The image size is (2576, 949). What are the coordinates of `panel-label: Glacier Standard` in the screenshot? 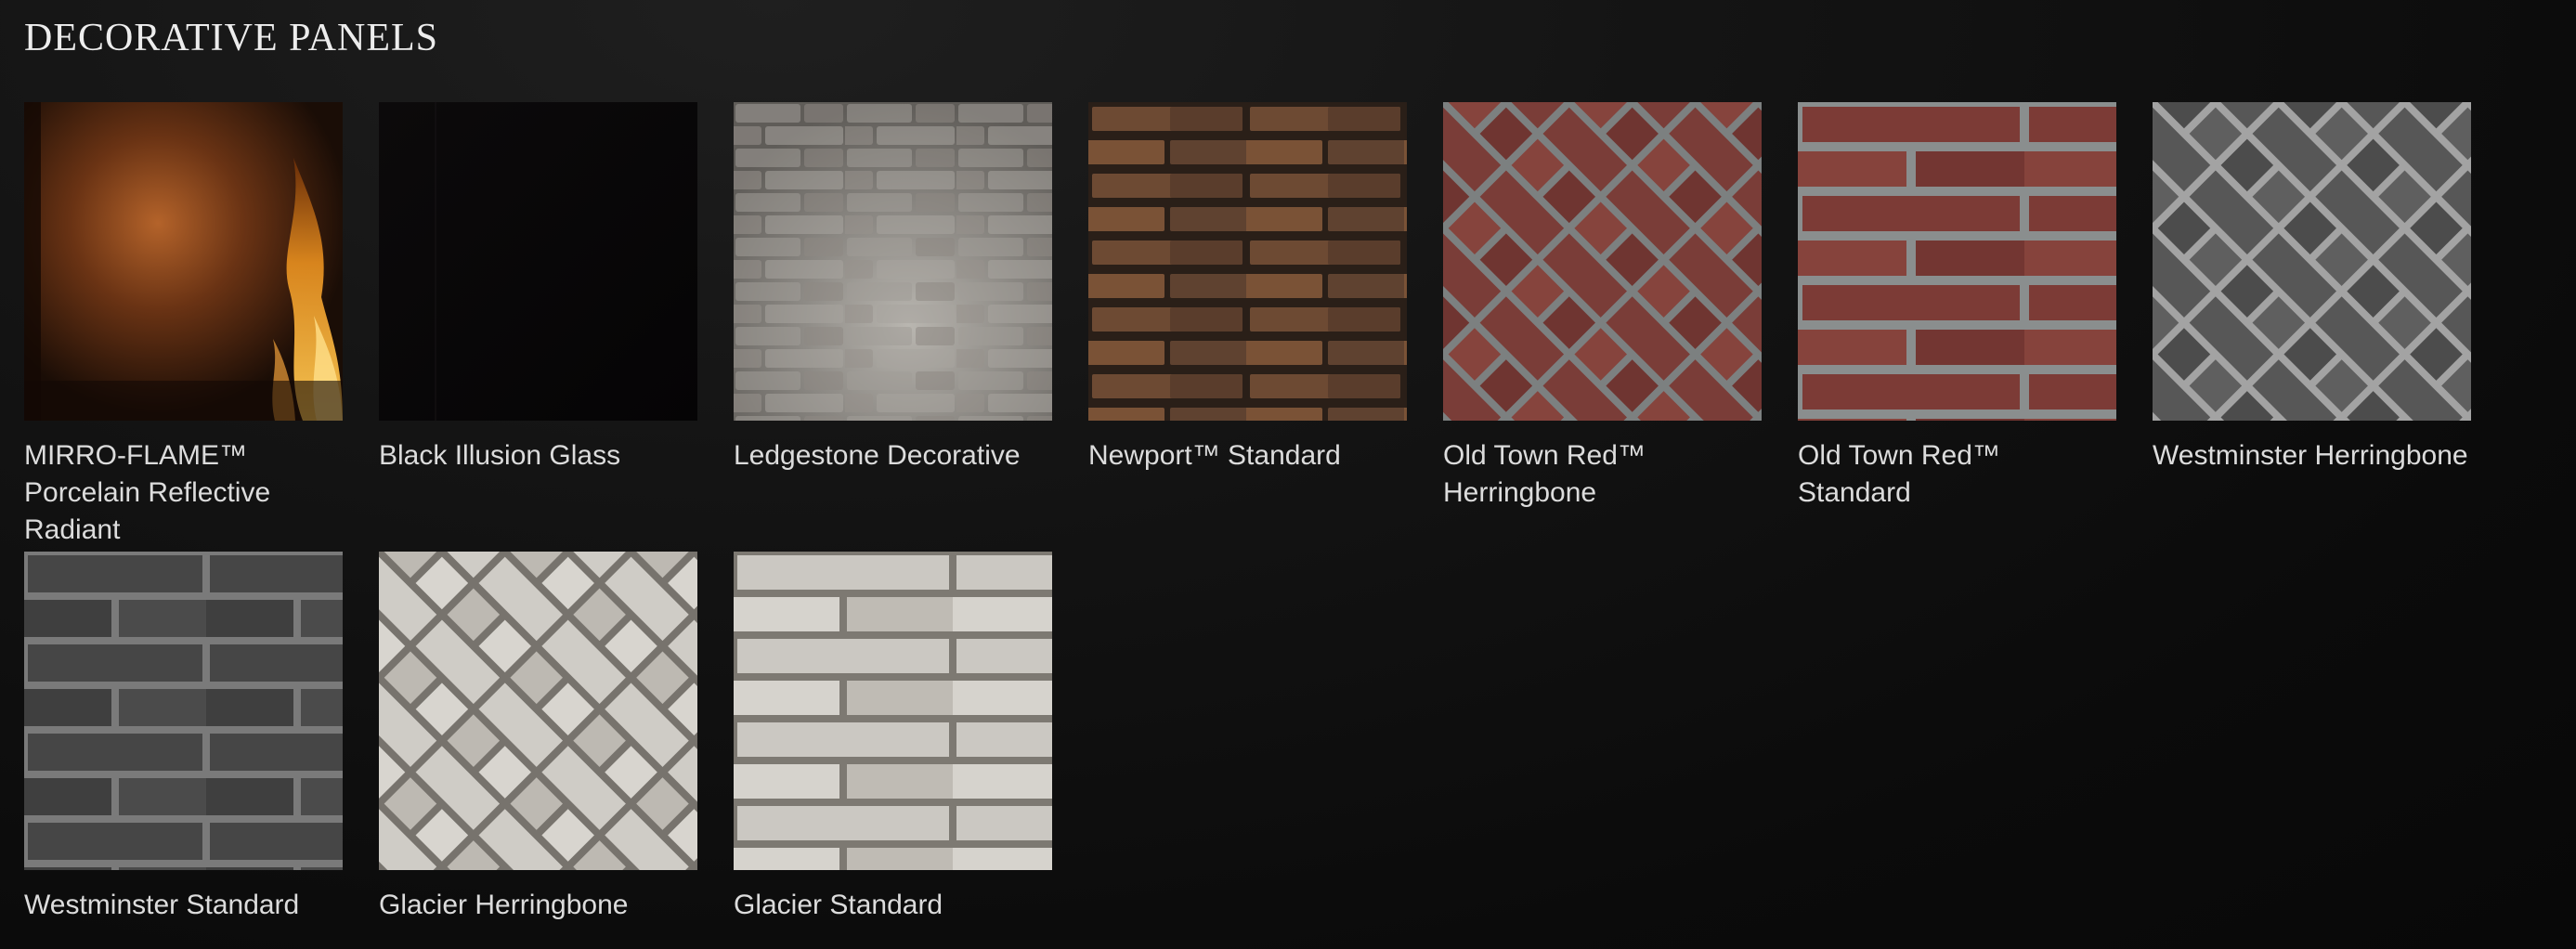 It's located at (838, 905).